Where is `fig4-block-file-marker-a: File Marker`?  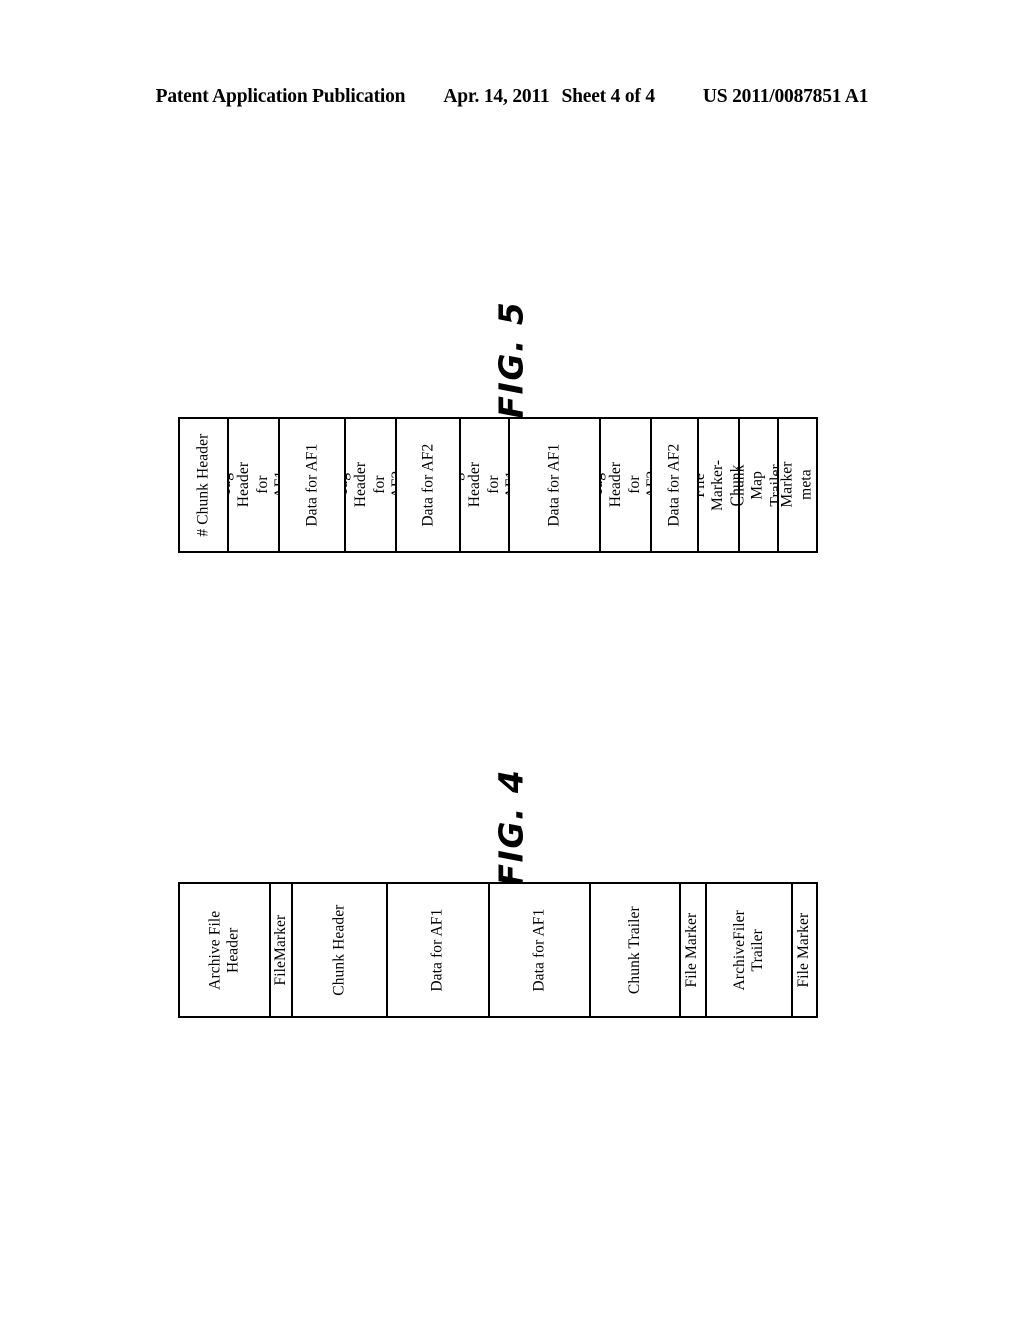
fig4-block-file-marker-a: File Marker is located at coordinates (694, 950).